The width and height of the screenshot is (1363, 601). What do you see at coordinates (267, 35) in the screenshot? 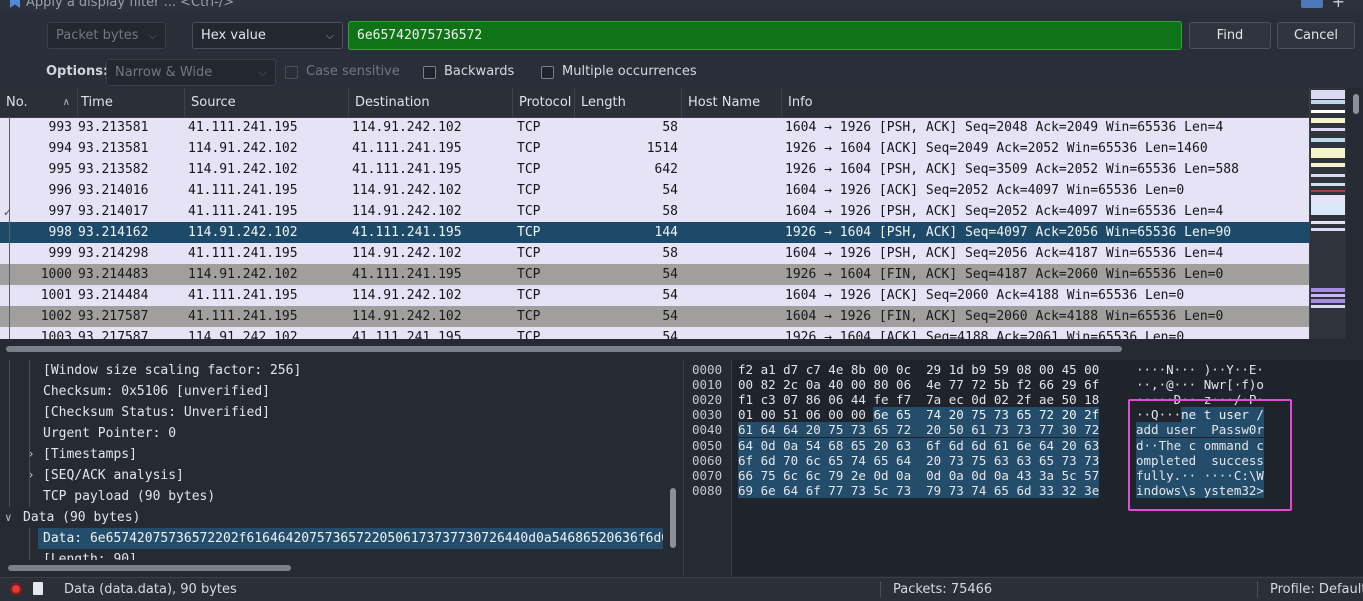
I see `search-type-select: Hex value ⌵` at bounding box center [267, 35].